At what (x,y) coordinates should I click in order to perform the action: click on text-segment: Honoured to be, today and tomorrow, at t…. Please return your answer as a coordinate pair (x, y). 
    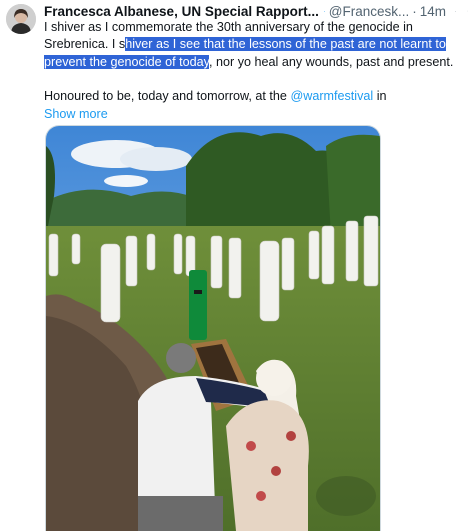
    Looking at the image, I should click on (167, 96).